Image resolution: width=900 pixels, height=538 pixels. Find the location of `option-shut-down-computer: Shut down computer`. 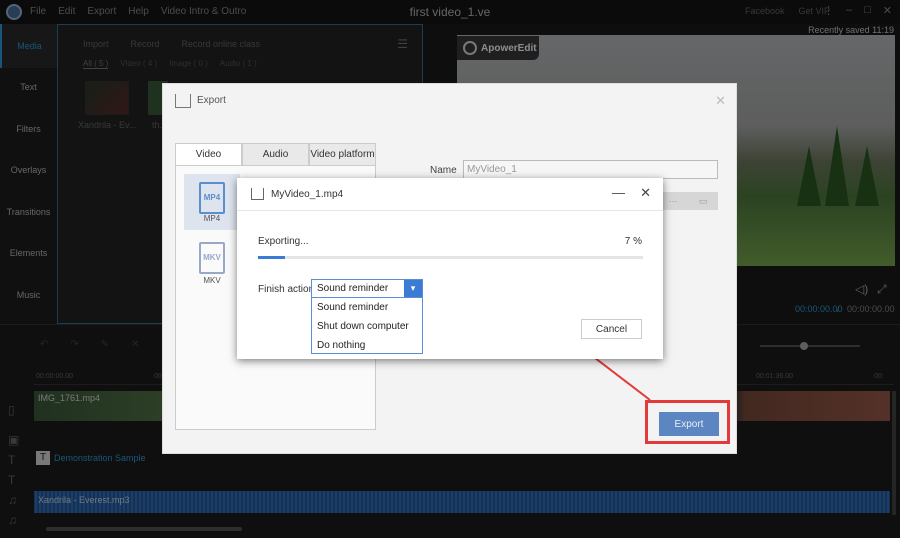

option-shut-down-computer: Shut down computer is located at coordinates (367, 326).